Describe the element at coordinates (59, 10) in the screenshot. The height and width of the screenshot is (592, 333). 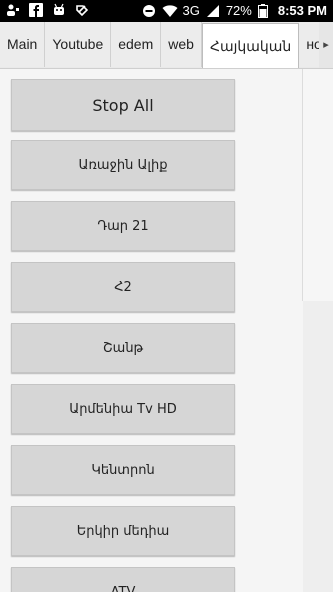
I see `android-icon` at that location.